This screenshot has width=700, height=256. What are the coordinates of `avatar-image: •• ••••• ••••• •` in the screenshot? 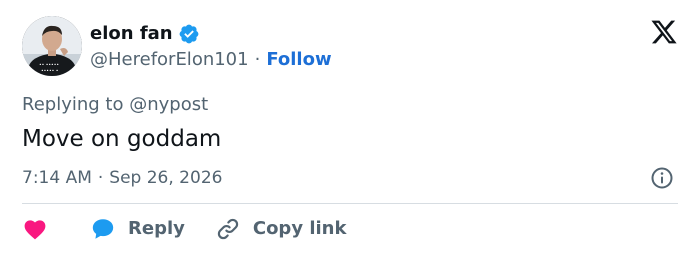 It's located at (52, 46).